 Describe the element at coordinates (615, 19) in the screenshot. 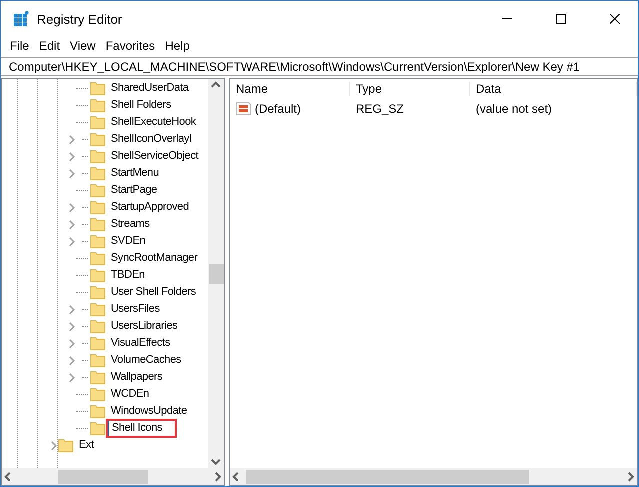

I see `close-icon` at that location.